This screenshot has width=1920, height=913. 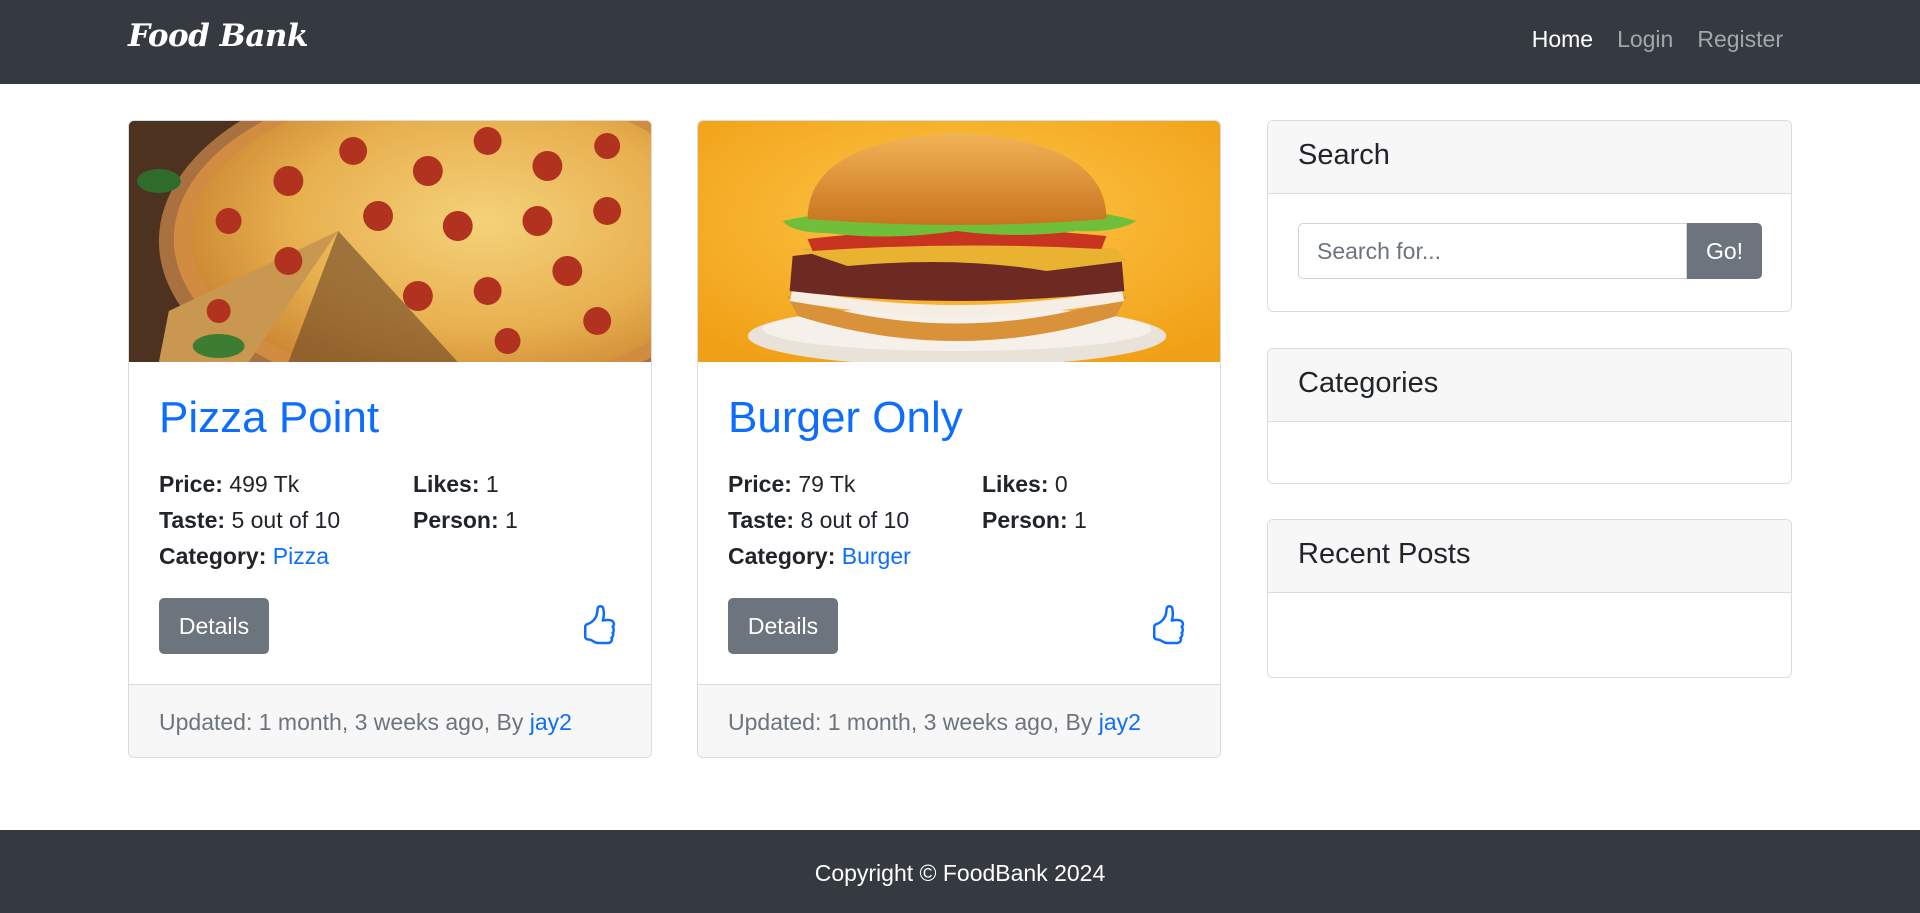 What do you see at coordinates (845, 418) in the screenshot?
I see `post-title: Burger Only` at bounding box center [845, 418].